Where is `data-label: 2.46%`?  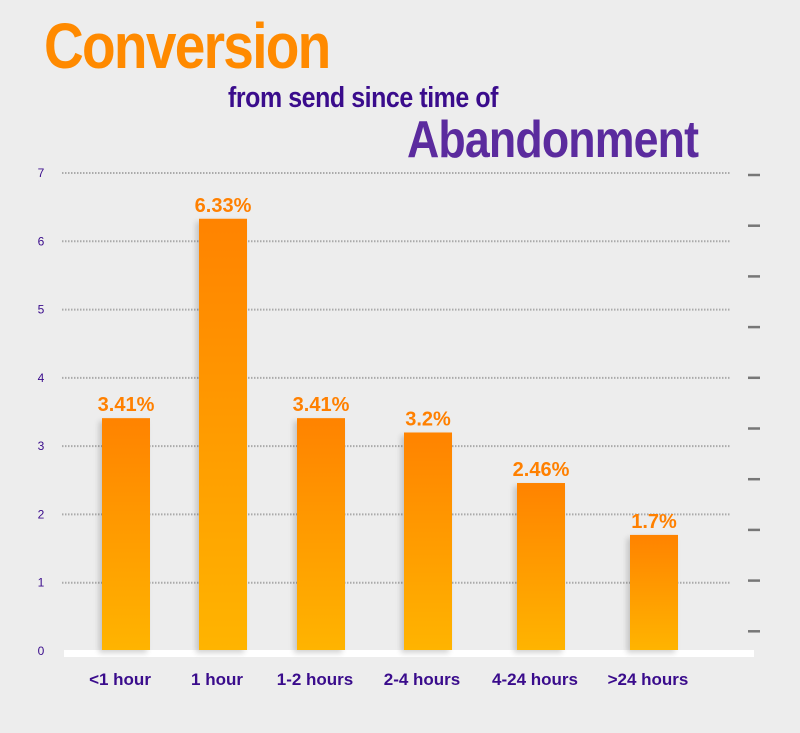 data-label: 2.46% is located at coordinates (541, 470).